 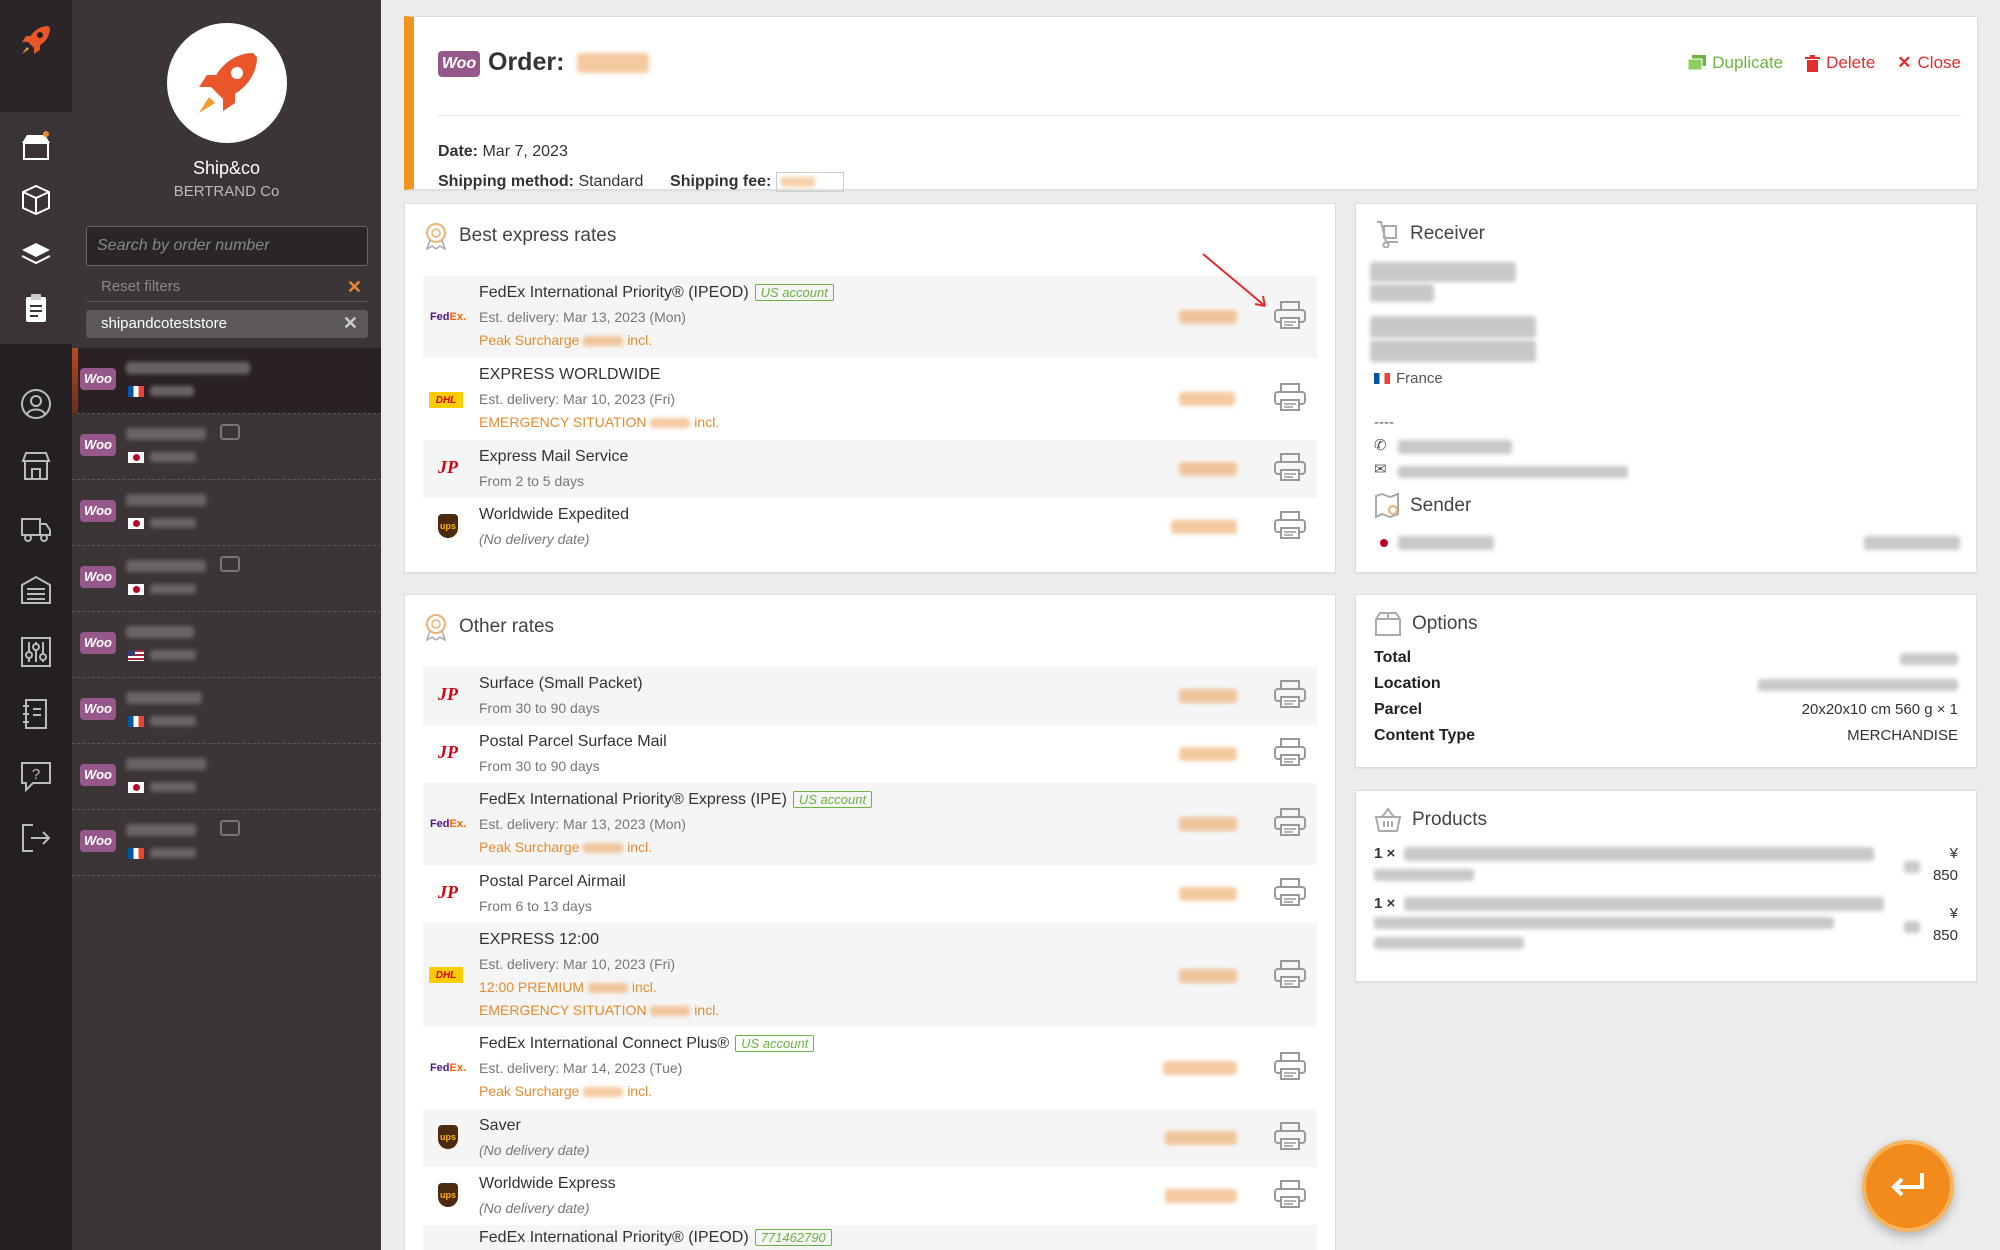 I want to click on country-label: France, so click(x=1419, y=378).